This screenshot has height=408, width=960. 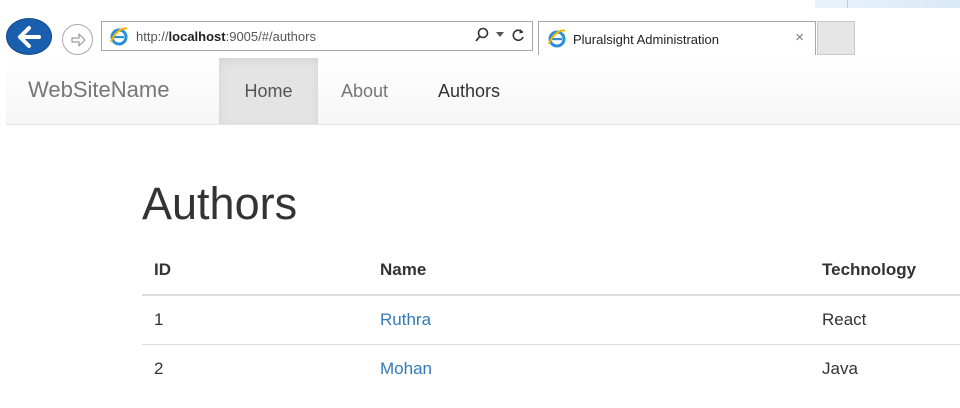 I want to click on back-arrow-icon, so click(x=29, y=36).